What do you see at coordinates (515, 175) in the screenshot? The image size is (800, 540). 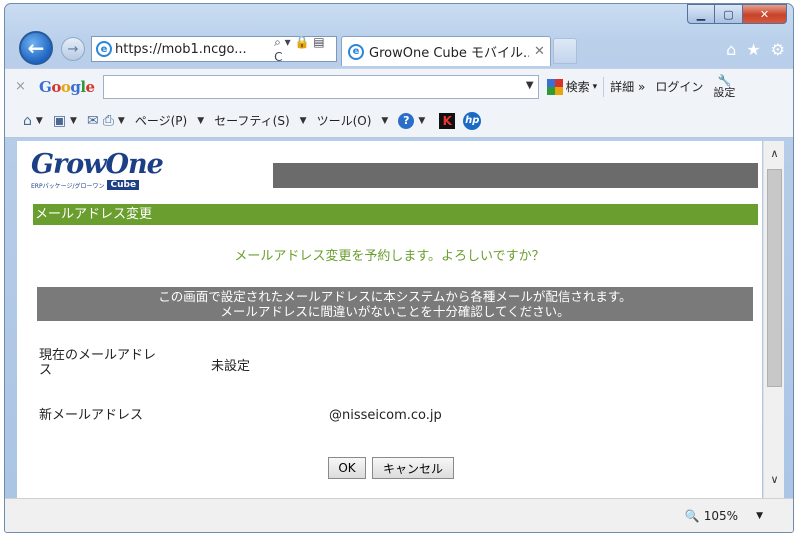 I see `header-bar` at bounding box center [515, 175].